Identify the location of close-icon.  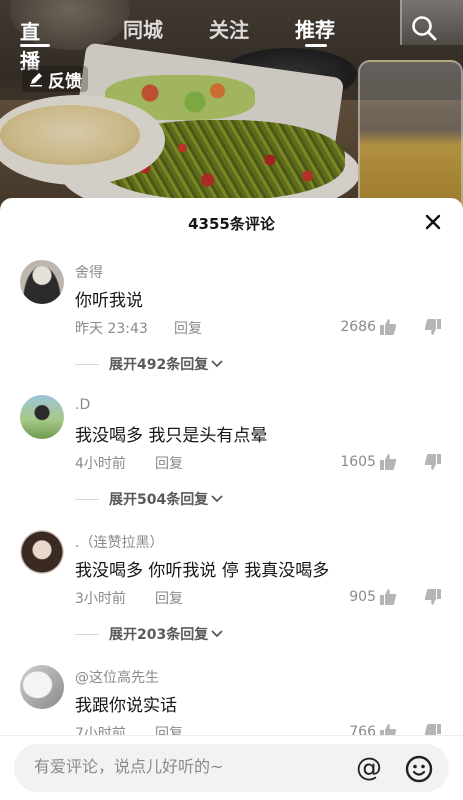
(433, 222).